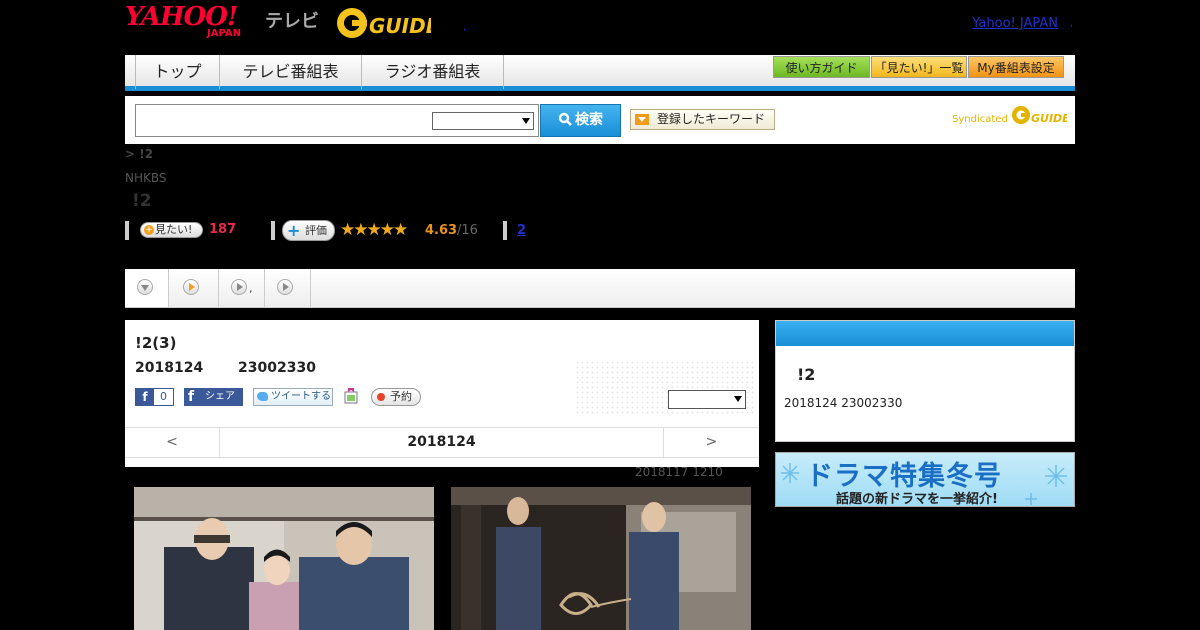 This screenshot has height=630, width=1200. What do you see at coordinates (711, 119) in the screenshot?
I see `saved-keywords-label: 登録したキーワード` at bounding box center [711, 119].